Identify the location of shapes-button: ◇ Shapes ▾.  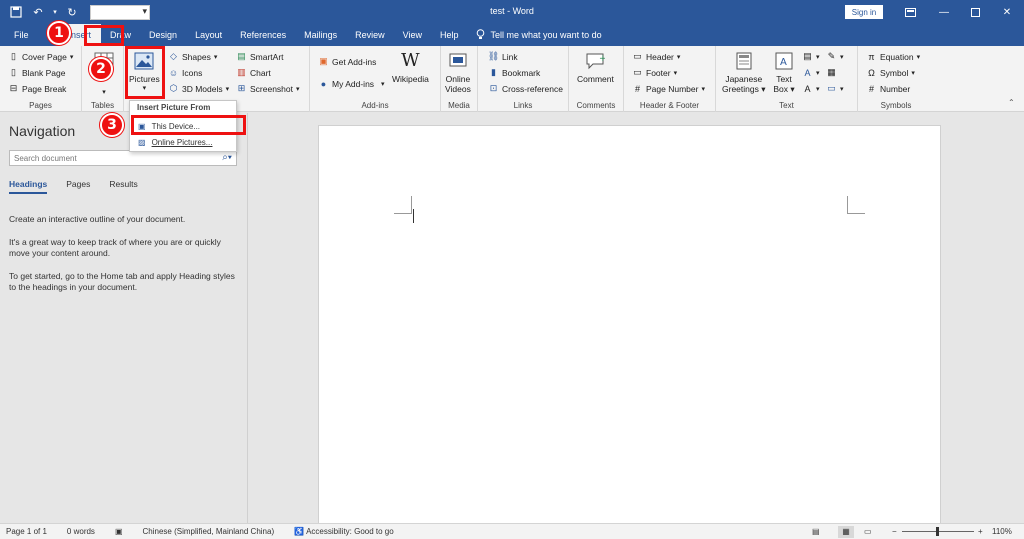
(192, 56).